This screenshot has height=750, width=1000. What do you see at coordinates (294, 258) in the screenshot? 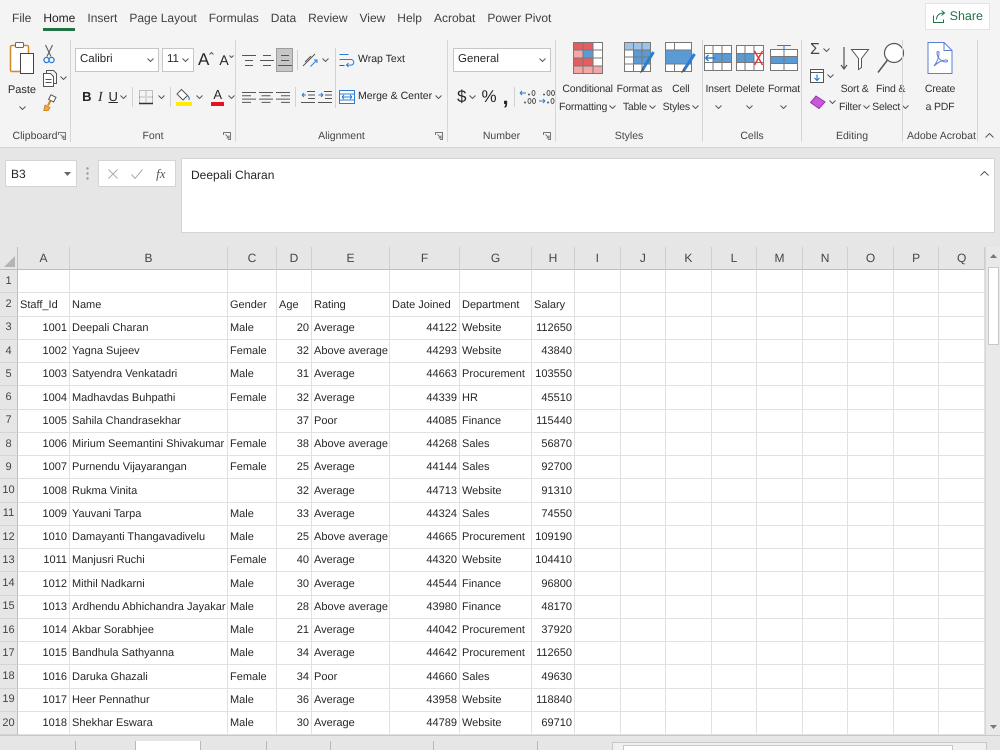
I see `column-header: D` at bounding box center [294, 258].